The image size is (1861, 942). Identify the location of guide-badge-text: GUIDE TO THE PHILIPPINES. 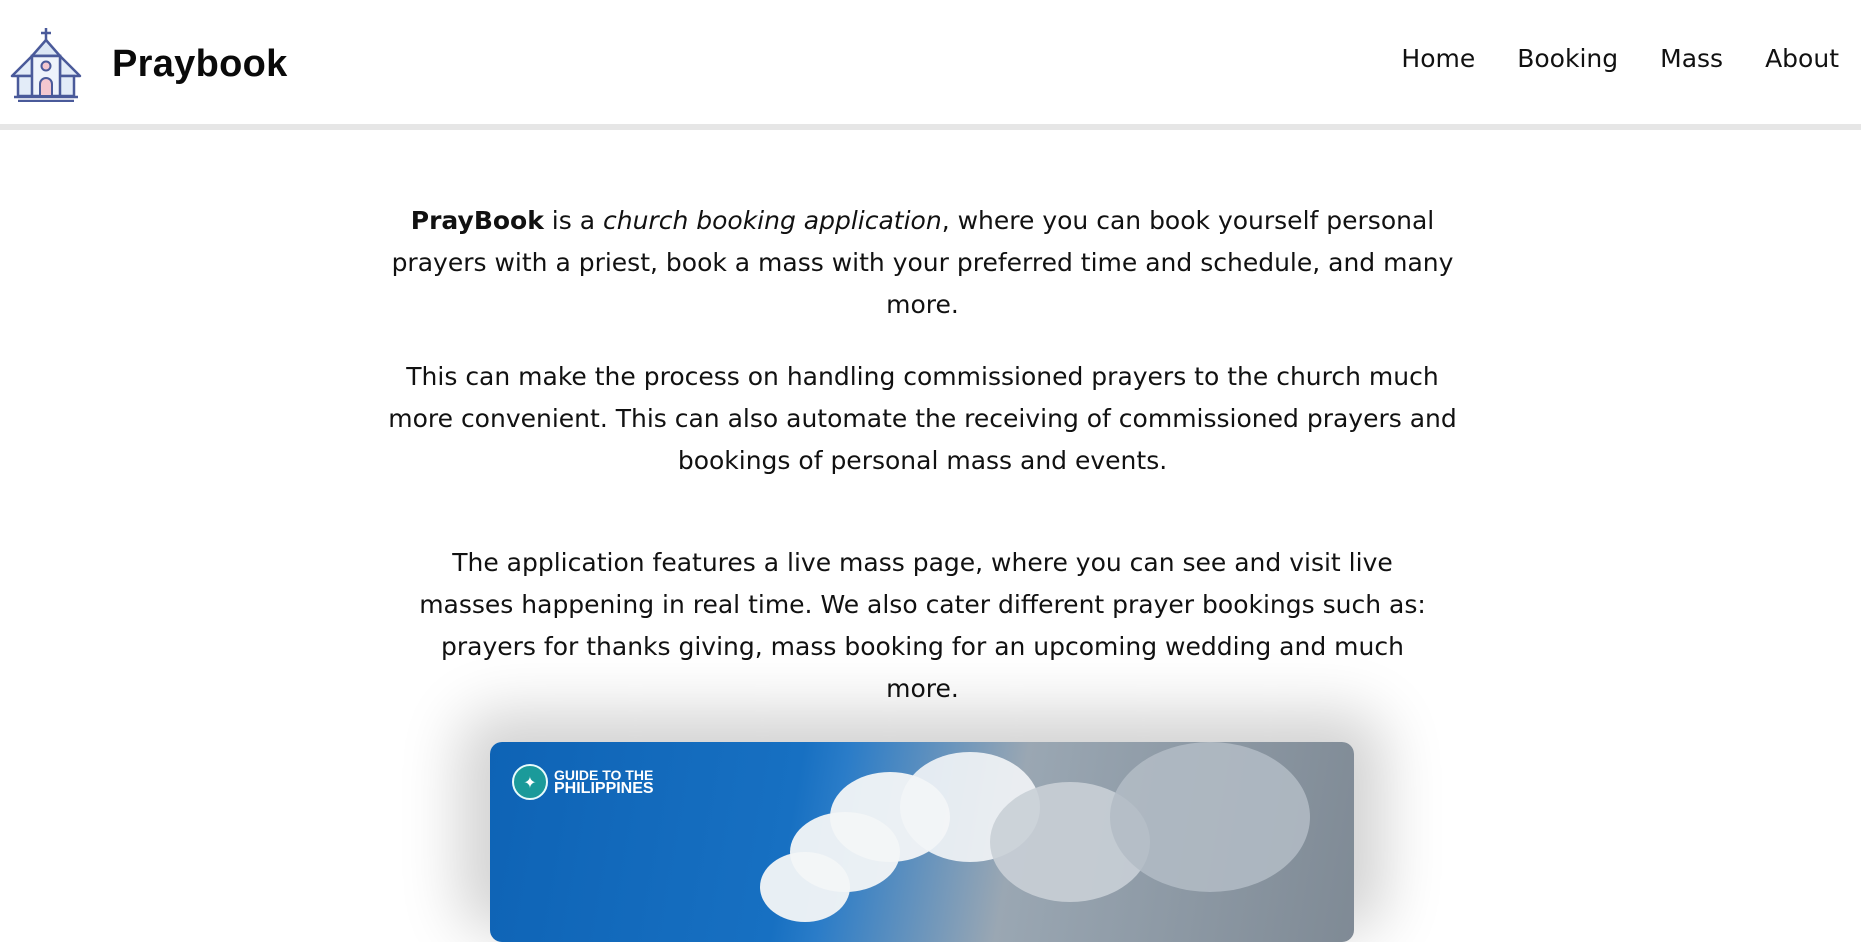
(604, 782).